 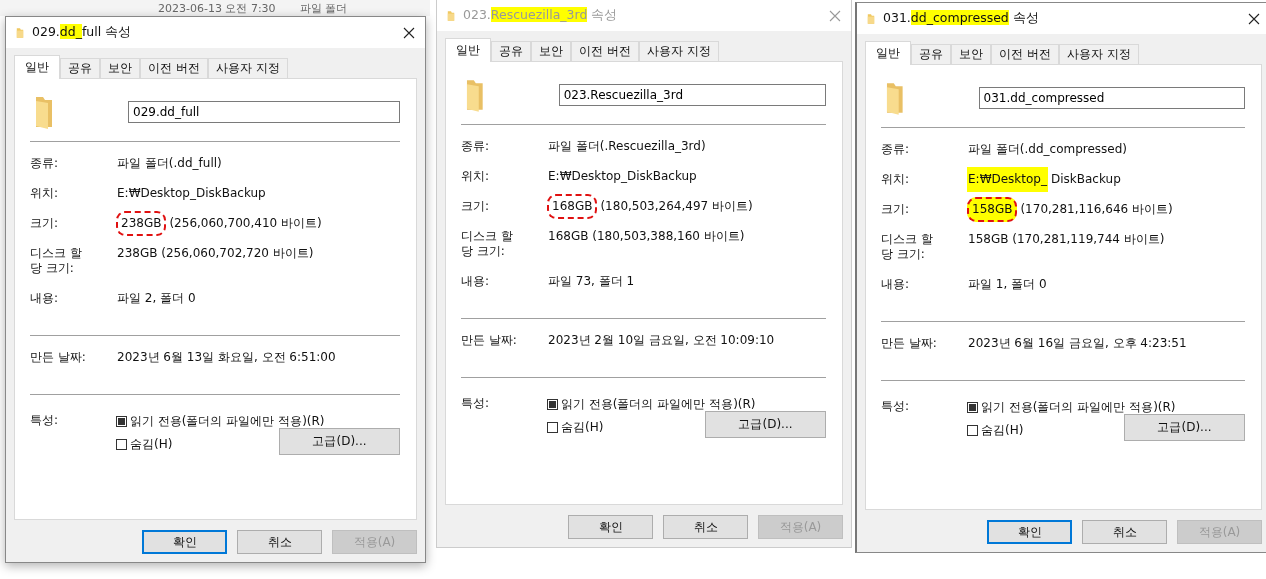 What do you see at coordinates (82, 32) in the screenshot?
I see `window-title: 029.dd_full 속성` at bounding box center [82, 32].